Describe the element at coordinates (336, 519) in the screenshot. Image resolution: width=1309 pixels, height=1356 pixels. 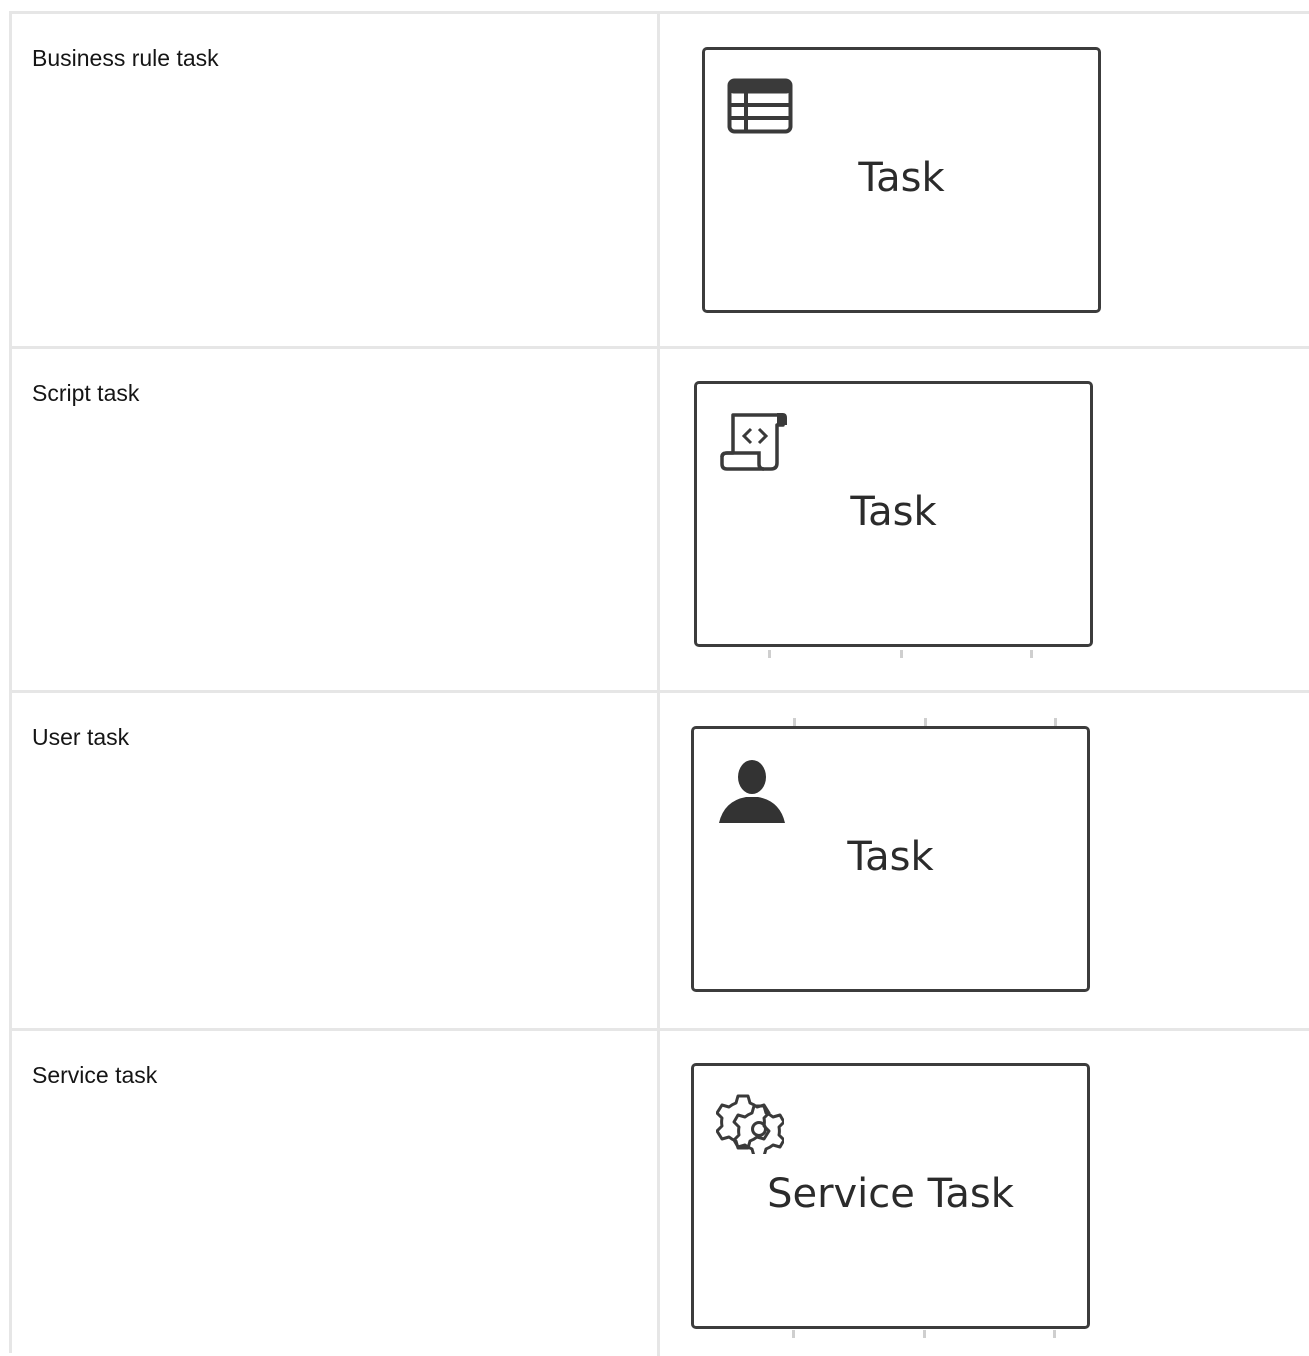
I see `table-cell-label: Script task` at that location.